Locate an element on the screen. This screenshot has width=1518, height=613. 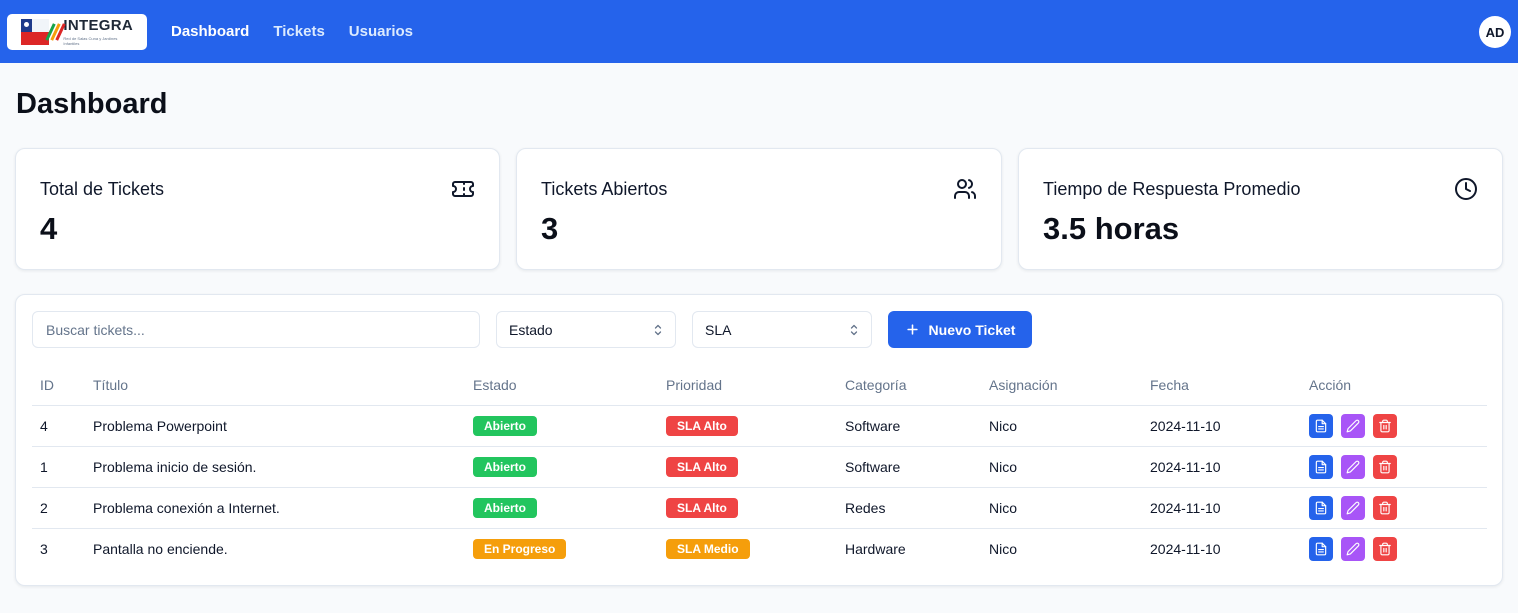
main-nav: Dashboard Tickets Usuarios is located at coordinates (292, 31).